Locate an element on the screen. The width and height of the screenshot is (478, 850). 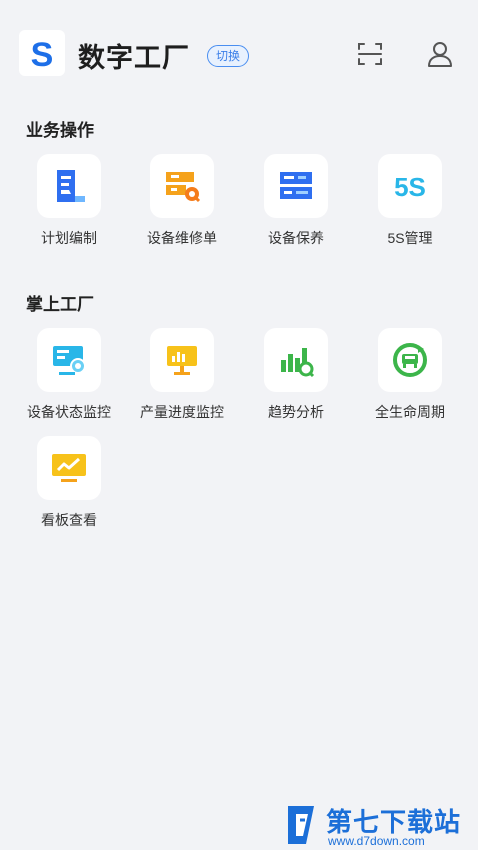
section-title-factory: 掌上工厂 is located at coordinates (60, 304).